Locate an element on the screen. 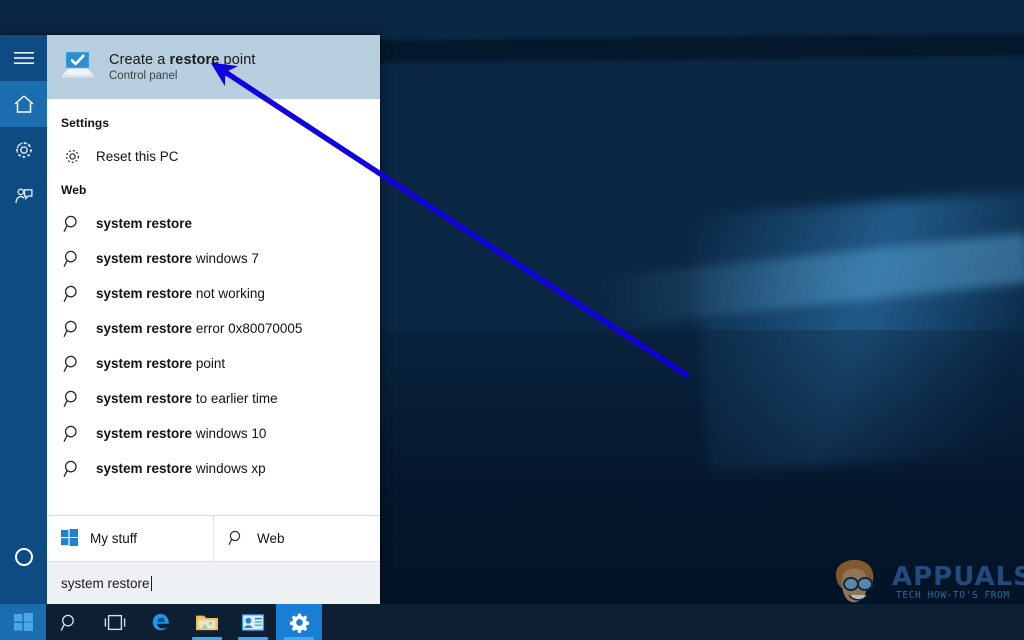 The image size is (1024, 640). results-group-header: Settings is located at coordinates (85, 123).